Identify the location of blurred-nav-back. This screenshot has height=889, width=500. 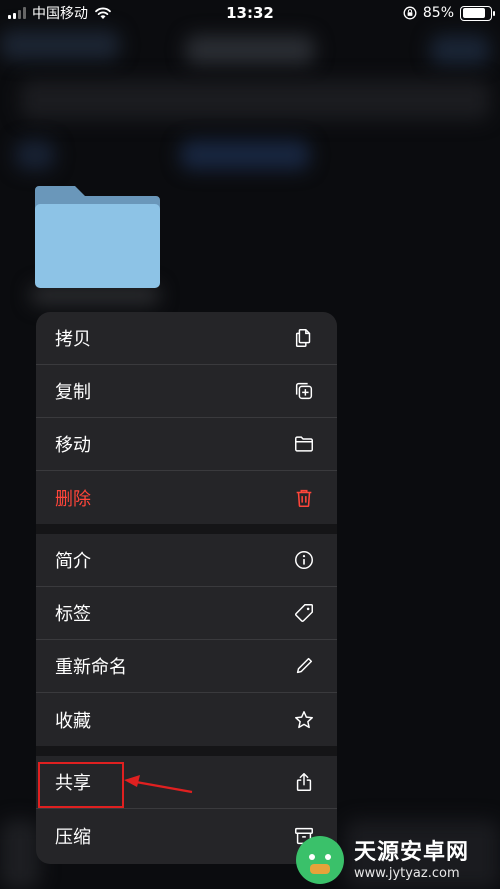
(60, 45).